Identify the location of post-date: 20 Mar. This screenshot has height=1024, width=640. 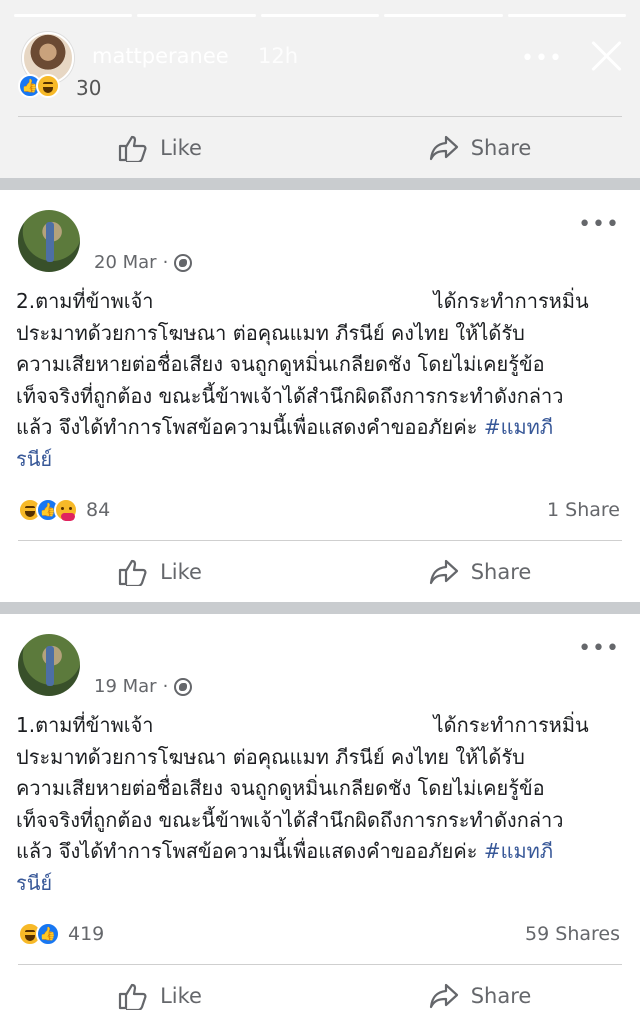
(125, 262).